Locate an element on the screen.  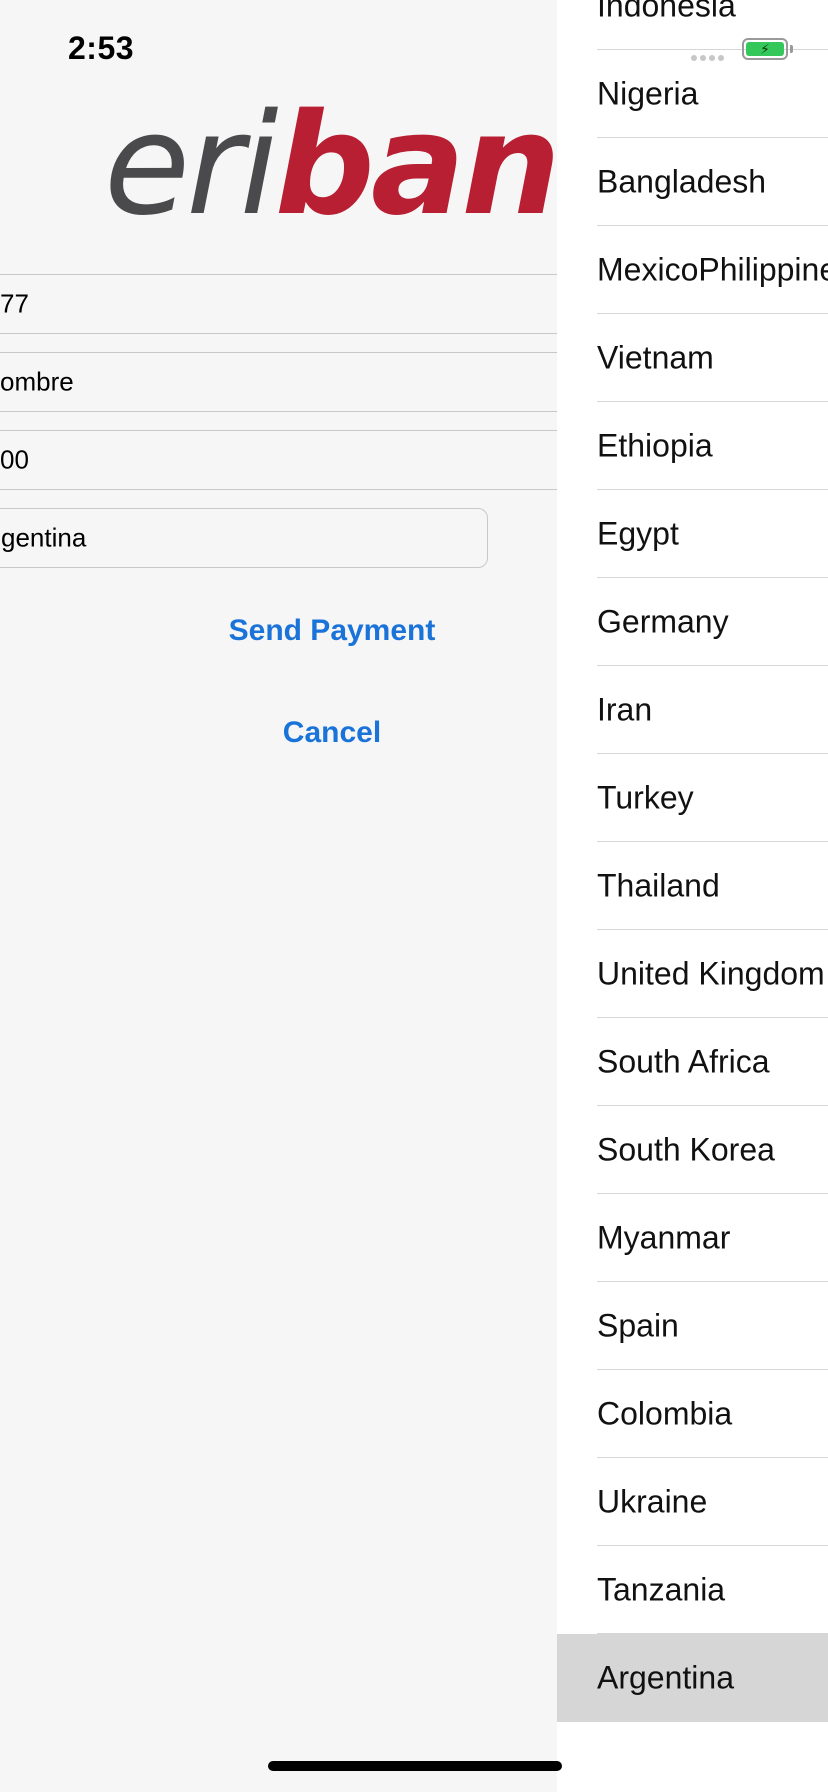
country-item-label: Colombia is located at coordinates (665, 1413).